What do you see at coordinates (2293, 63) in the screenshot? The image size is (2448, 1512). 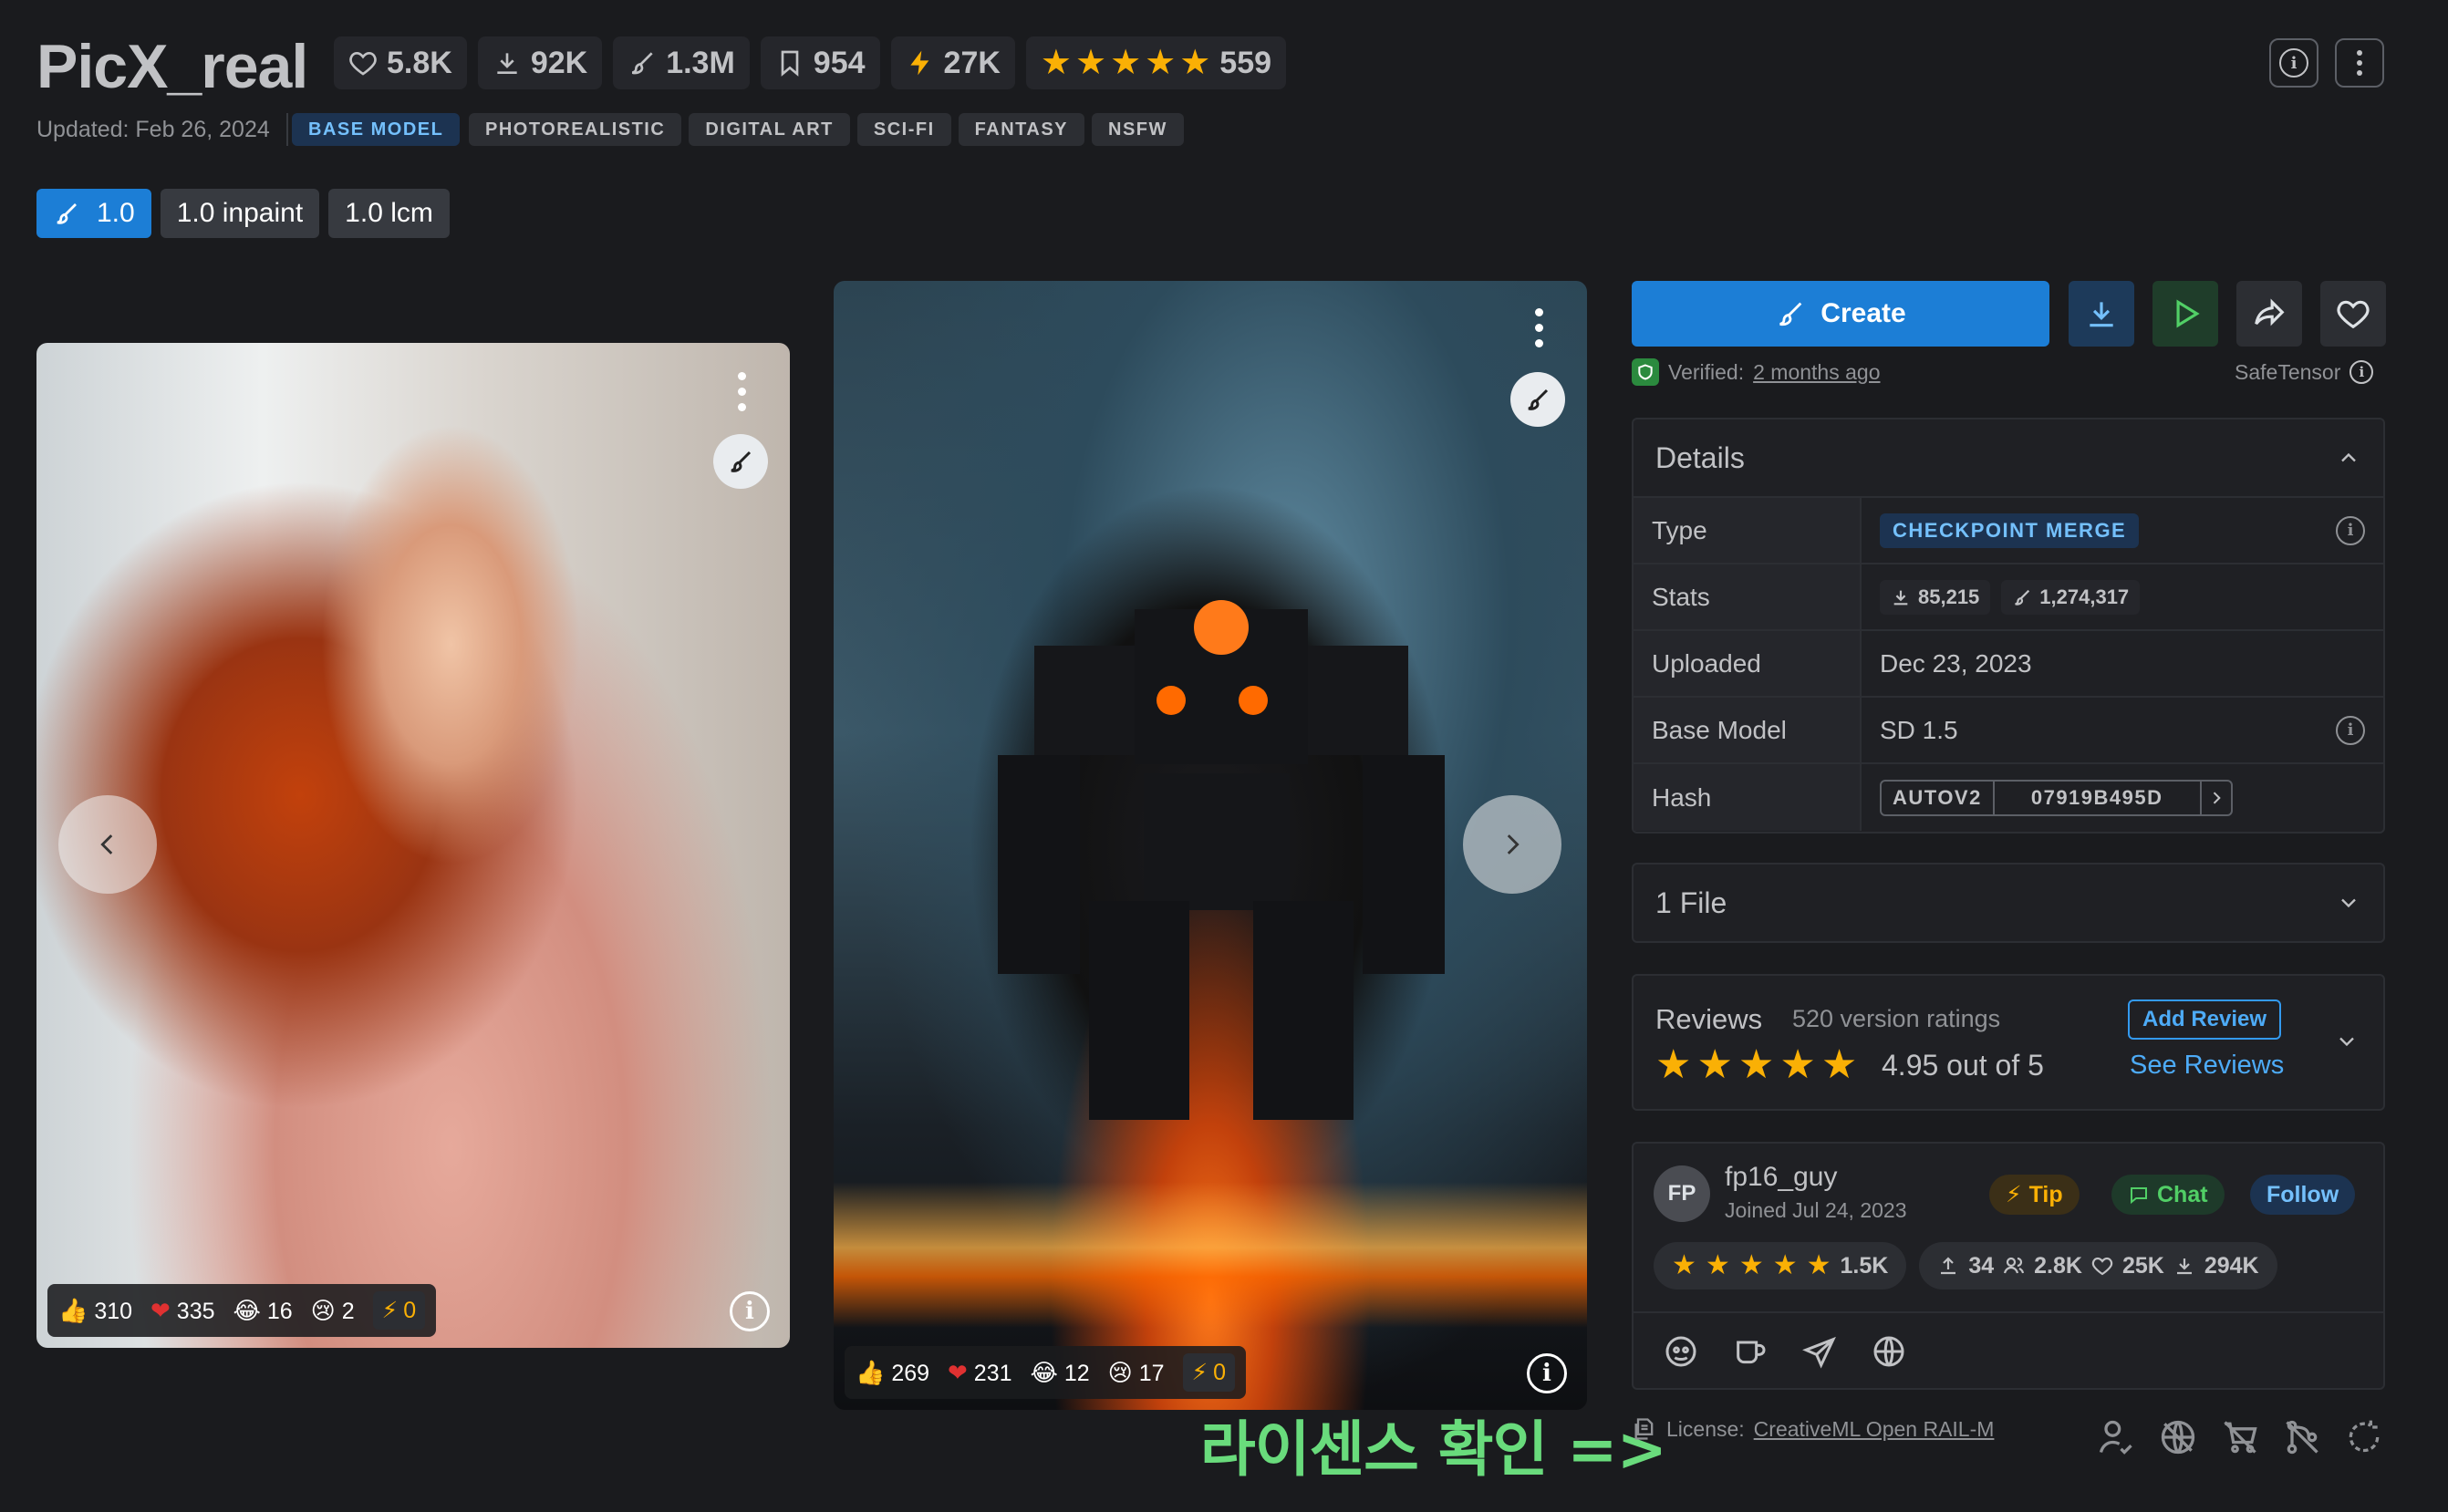 I see `info-button: i` at bounding box center [2293, 63].